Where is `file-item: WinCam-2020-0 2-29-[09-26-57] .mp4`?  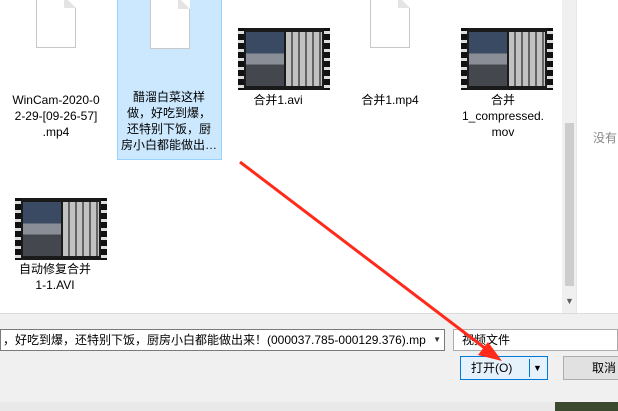
file-item: WinCam-2020-0 2-29-[09-26-57] .mp4 is located at coordinates (56, 75).